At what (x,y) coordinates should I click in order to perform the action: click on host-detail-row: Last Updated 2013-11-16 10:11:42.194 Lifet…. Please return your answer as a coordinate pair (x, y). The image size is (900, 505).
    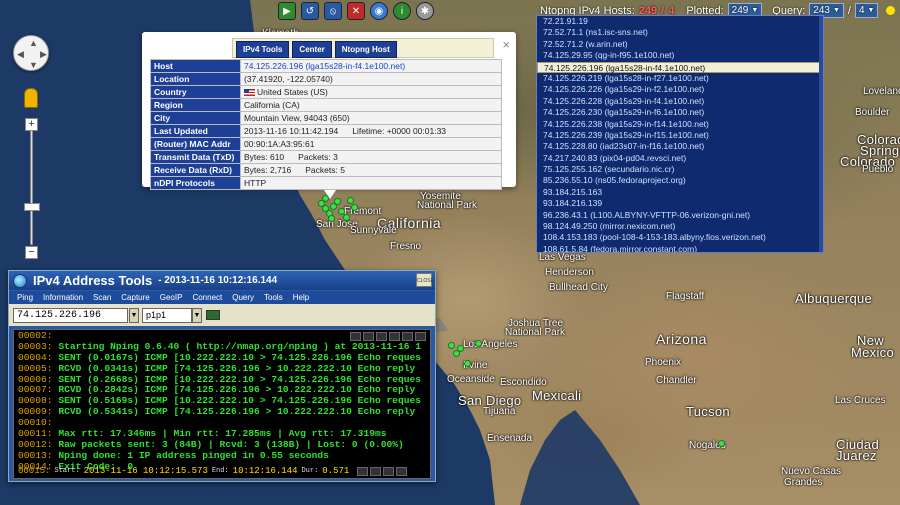
    Looking at the image, I should click on (326, 131).